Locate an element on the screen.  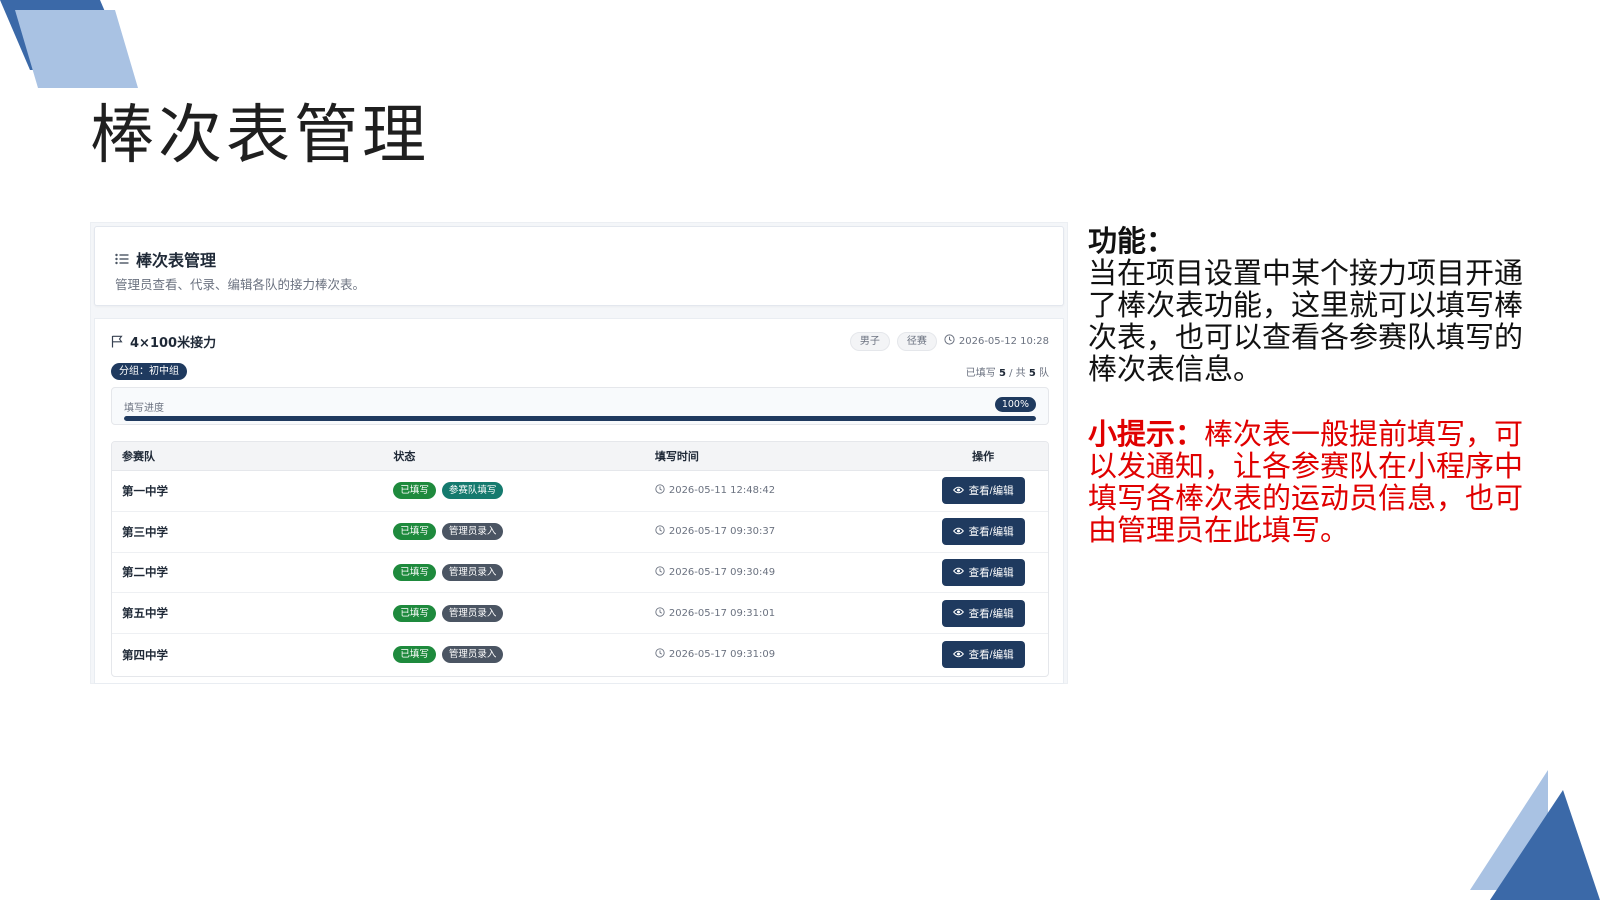
flag-icon is located at coordinates (117, 341).